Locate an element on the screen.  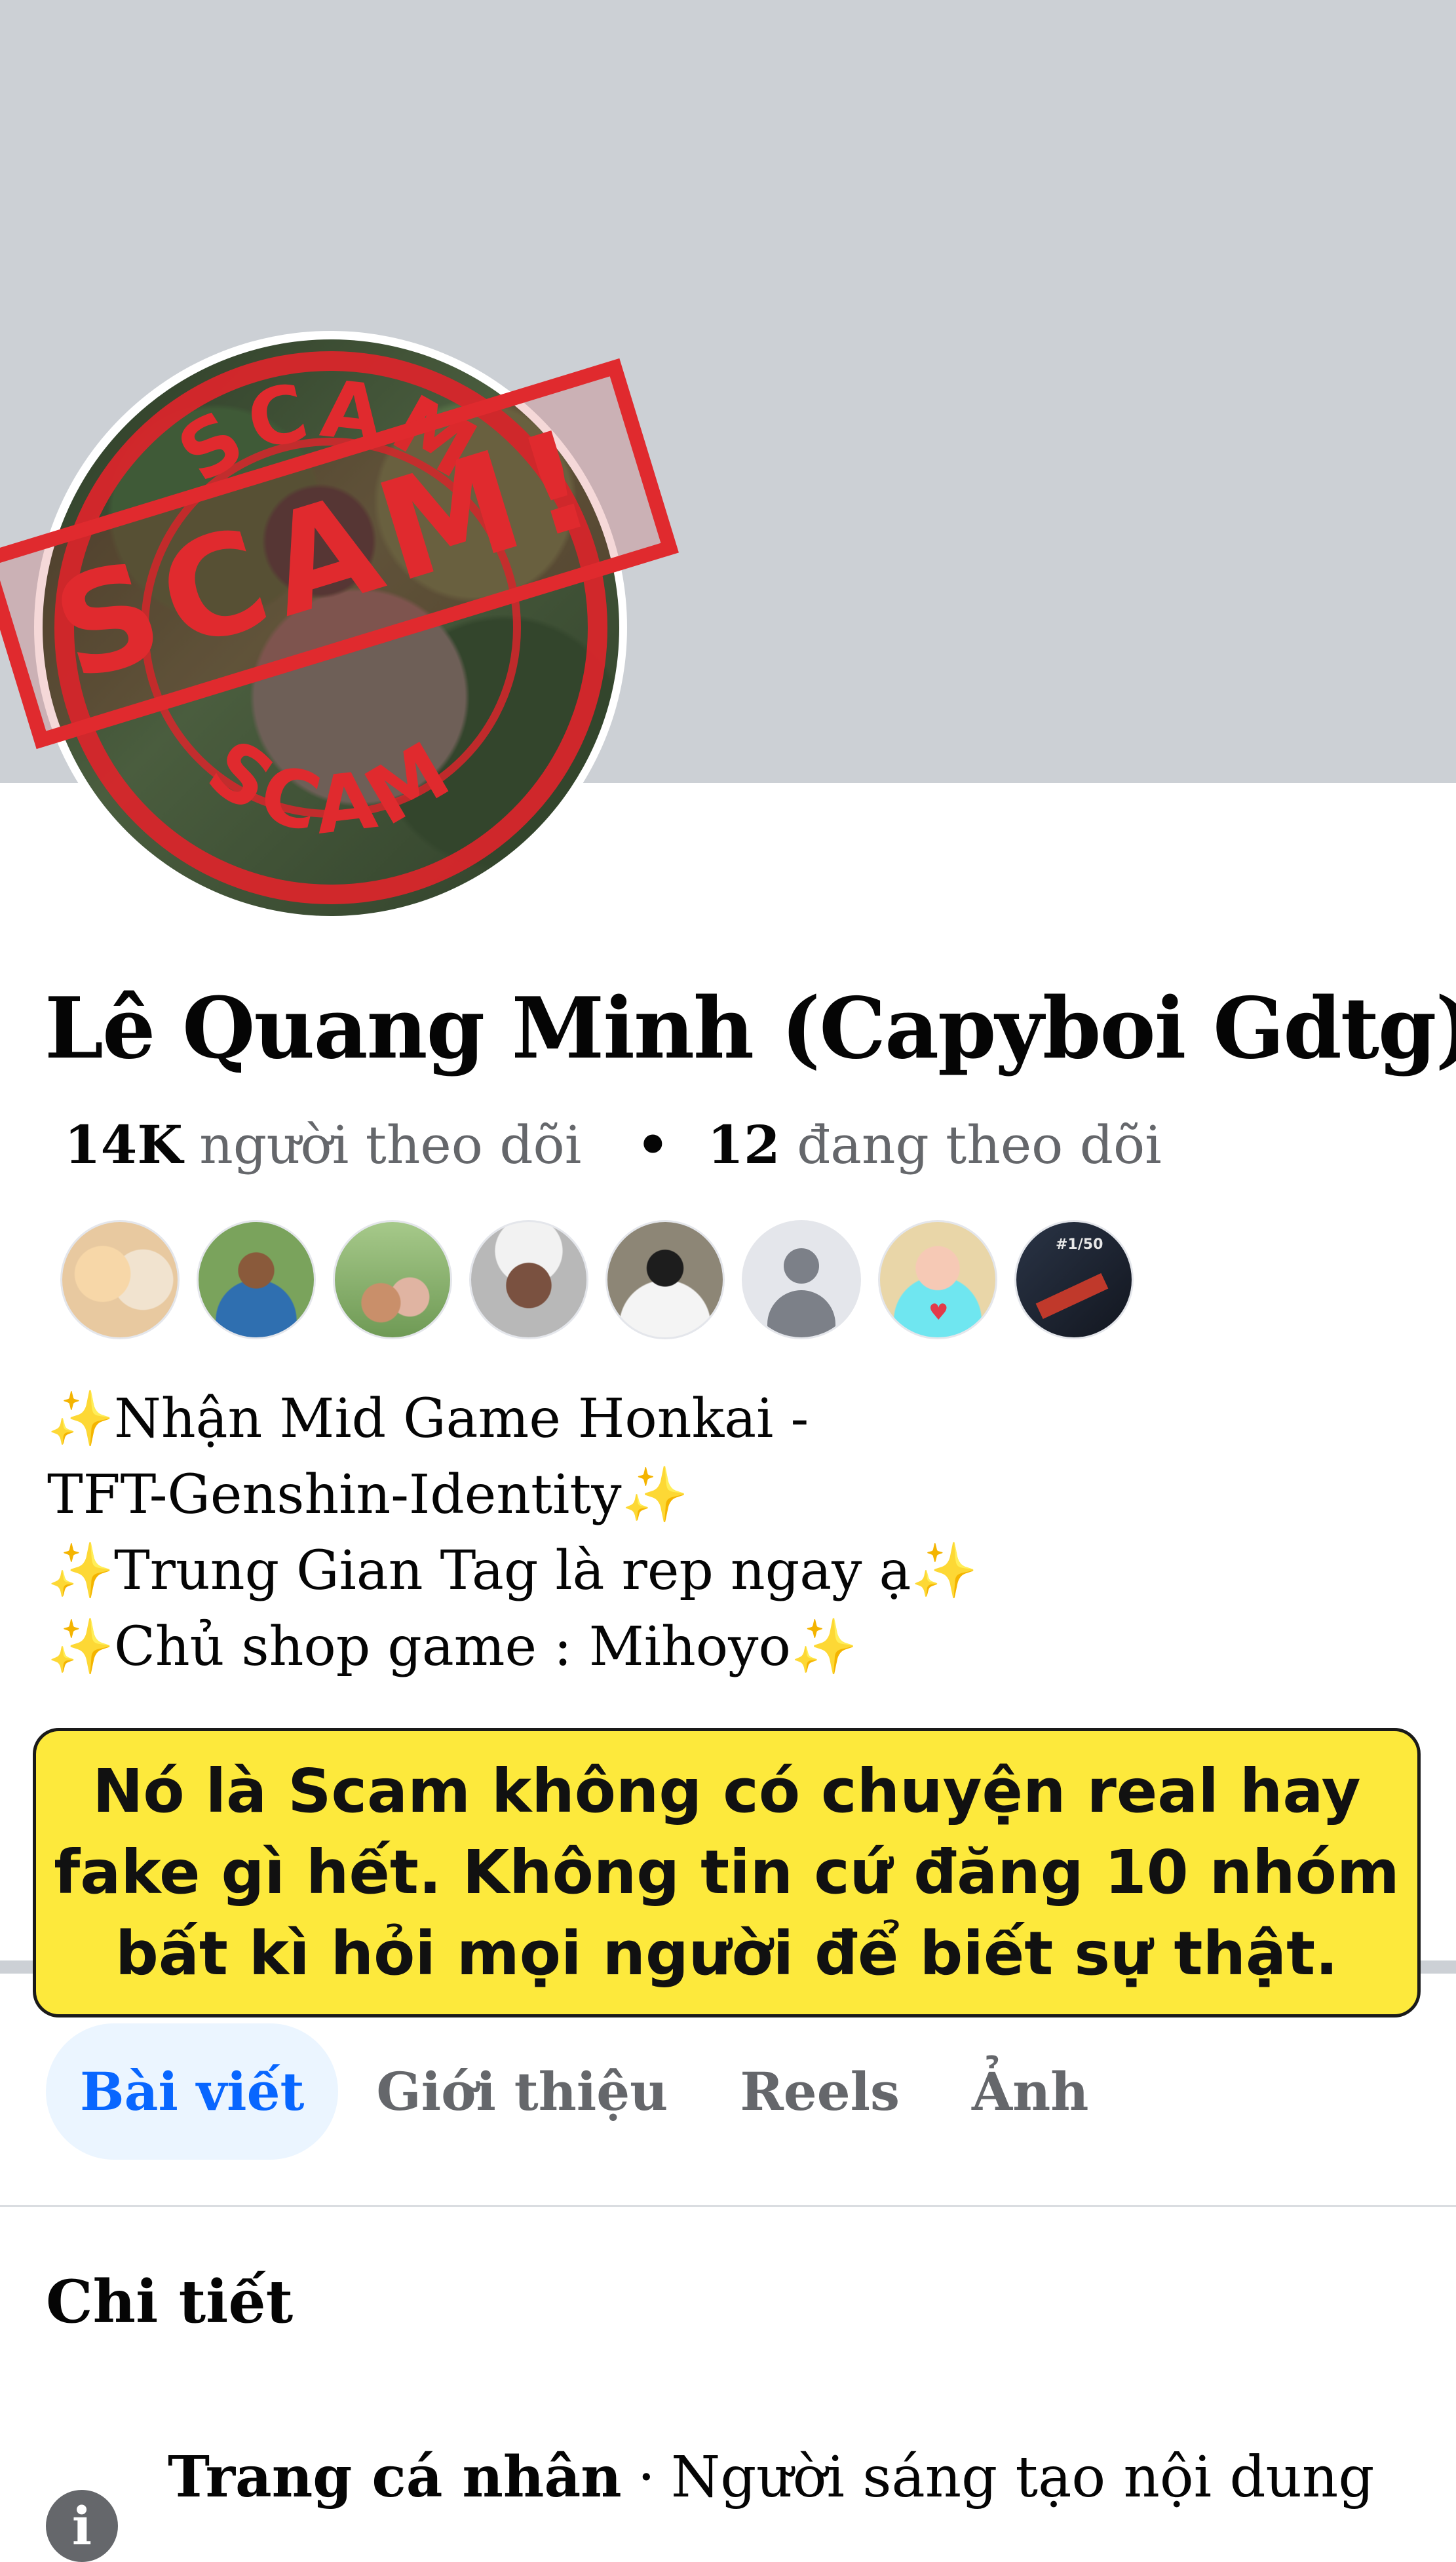
tab-reels: Reels is located at coordinates (820, 2091).